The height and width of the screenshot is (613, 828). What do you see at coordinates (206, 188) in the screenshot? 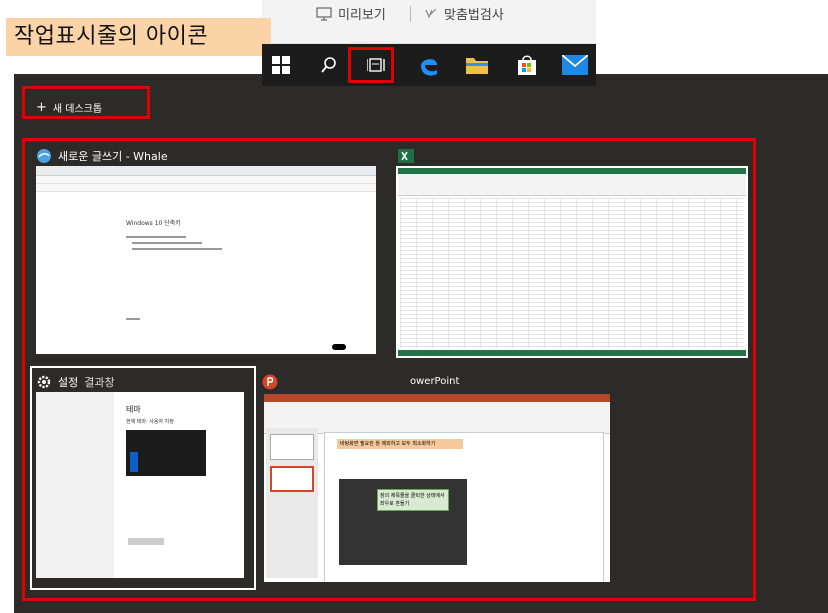
I see `editor-toolbar` at bounding box center [206, 188].